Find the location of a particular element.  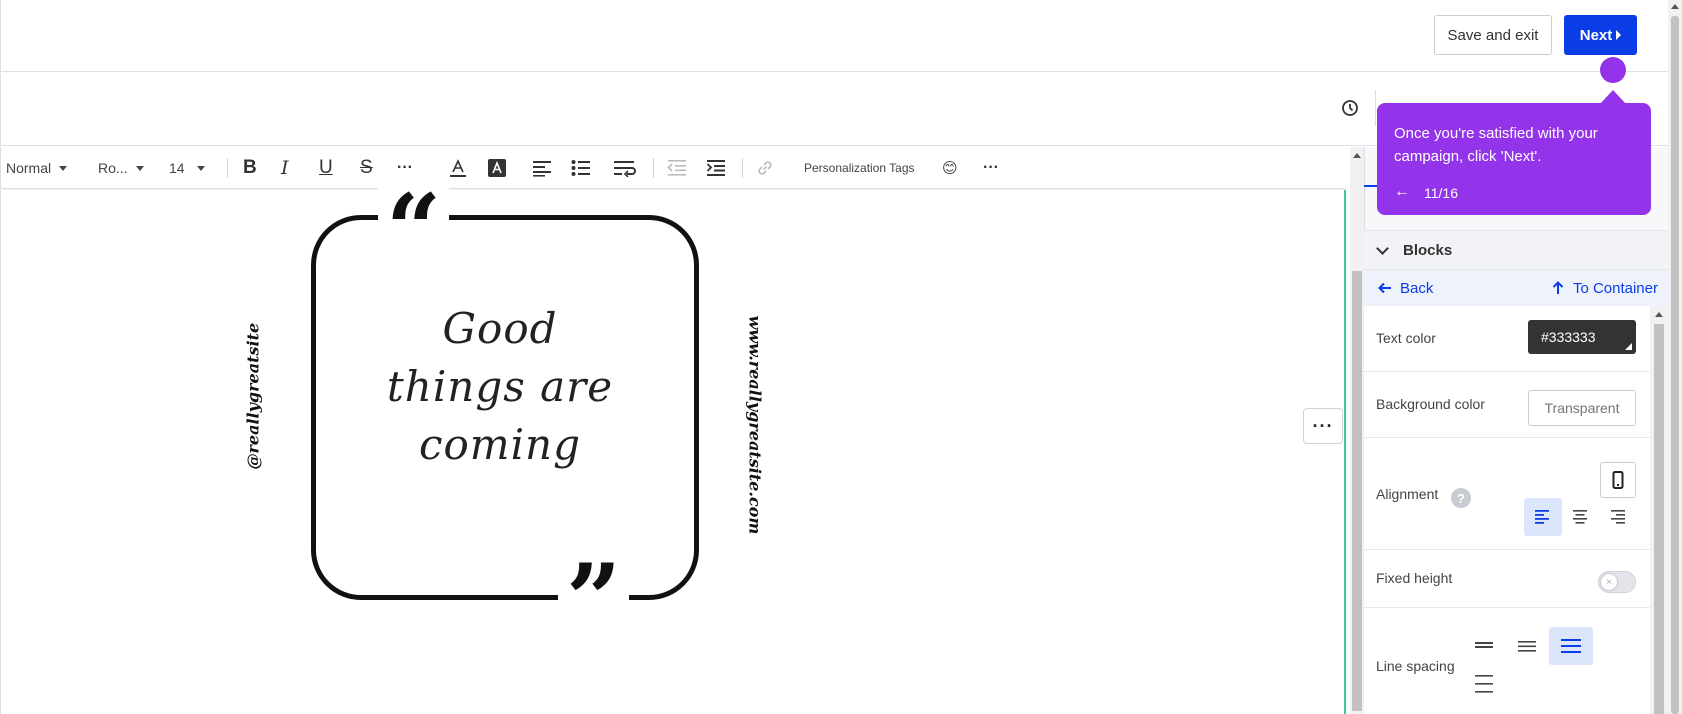

line-spacing-tight-icon is located at coordinates (1484, 645).